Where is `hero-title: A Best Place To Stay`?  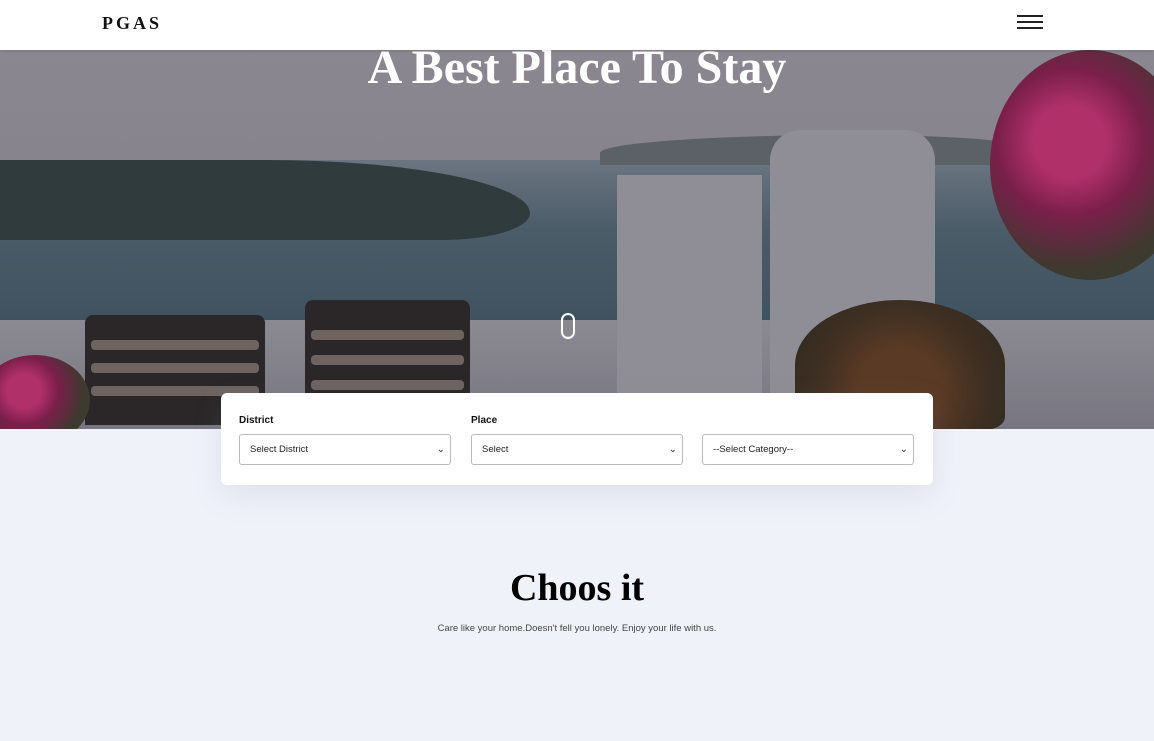
hero-title: A Best Place To Stay is located at coordinates (577, 72).